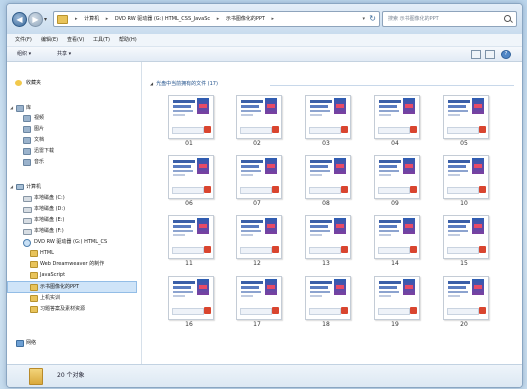 The image size is (527, 389). What do you see at coordinates (464, 182) in the screenshot?
I see `file-thumbnail: 10` at bounding box center [464, 182].